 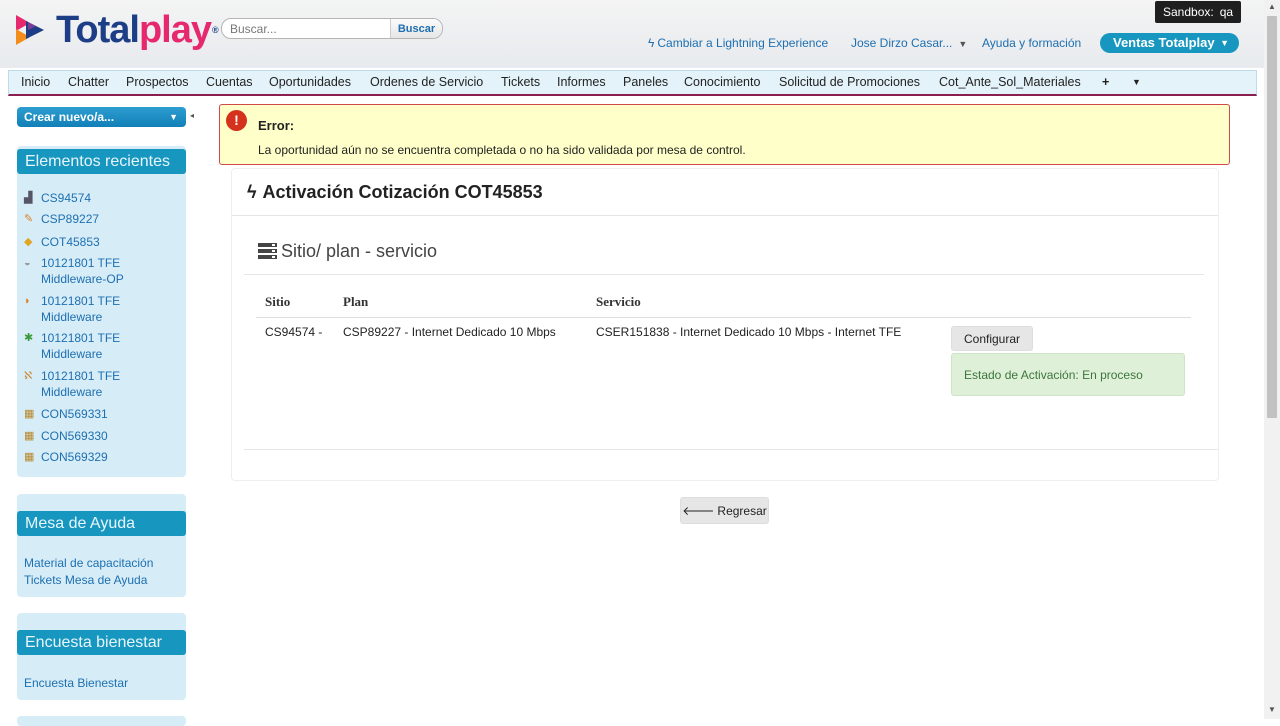 What do you see at coordinates (70, 219) in the screenshot?
I see `recent-item-label: CSP89227` at bounding box center [70, 219].